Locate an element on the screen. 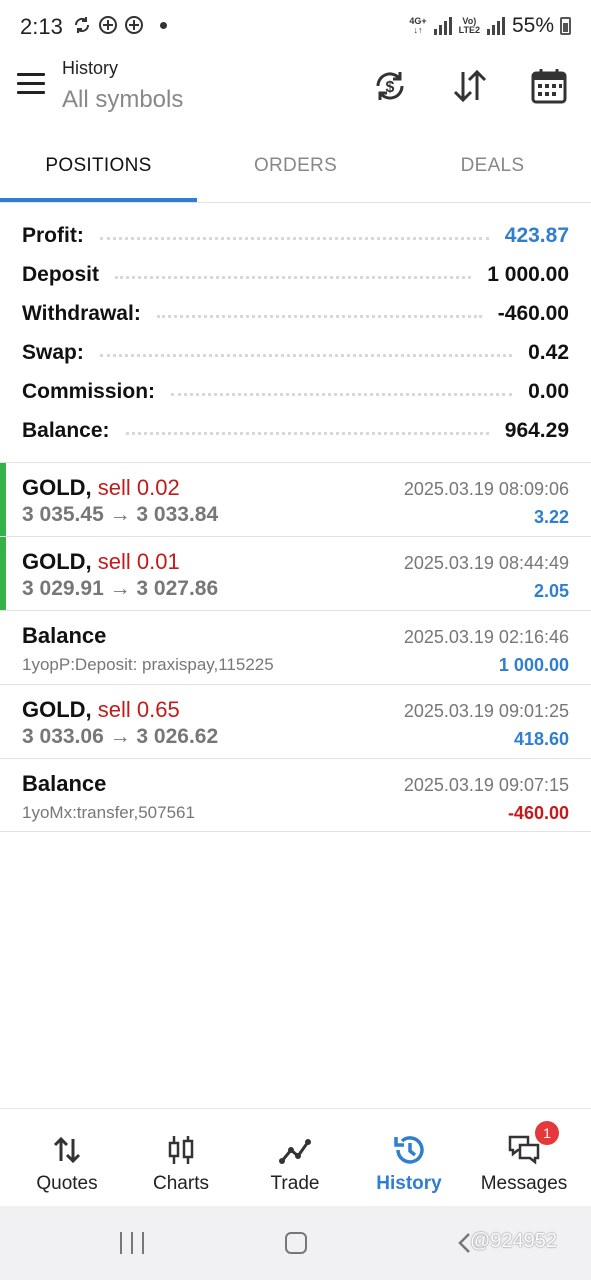 The width and height of the screenshot is (591, 1280). nav-quotes: Quotes is located at coordinates (67, 1158).